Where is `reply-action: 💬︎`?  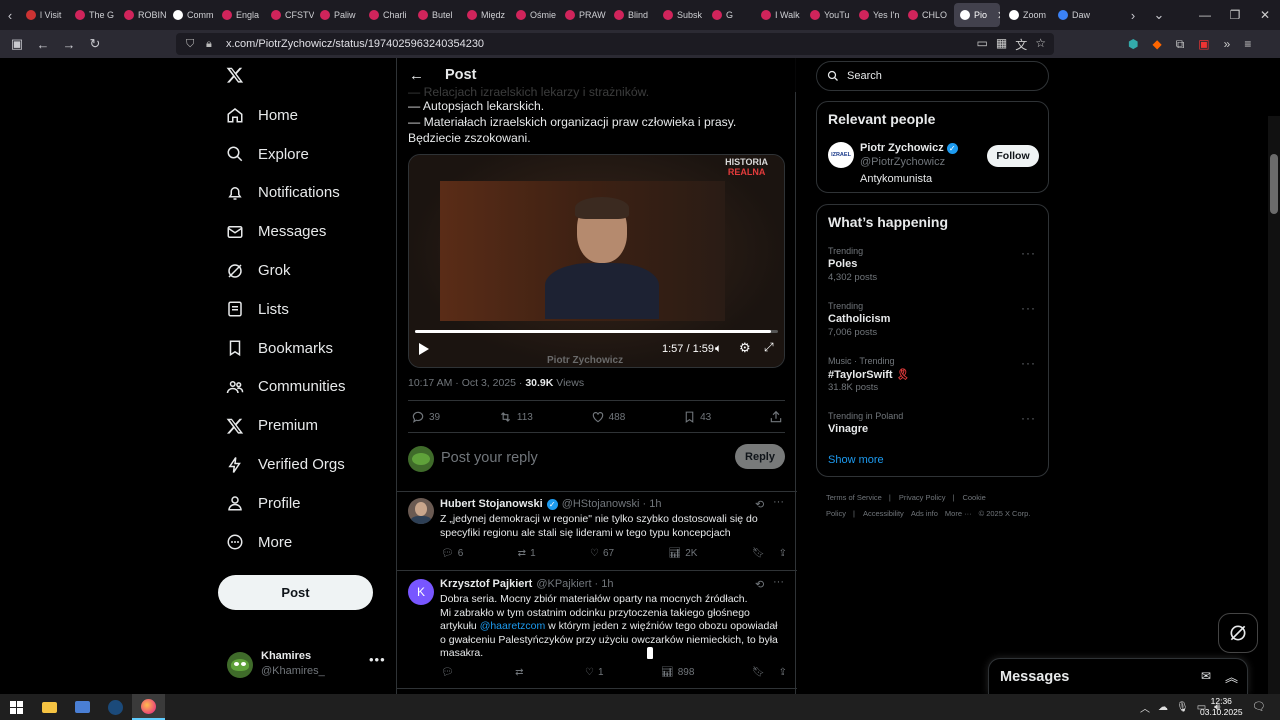 reply-action: 💬︎ is located at coordinates (449, 672).